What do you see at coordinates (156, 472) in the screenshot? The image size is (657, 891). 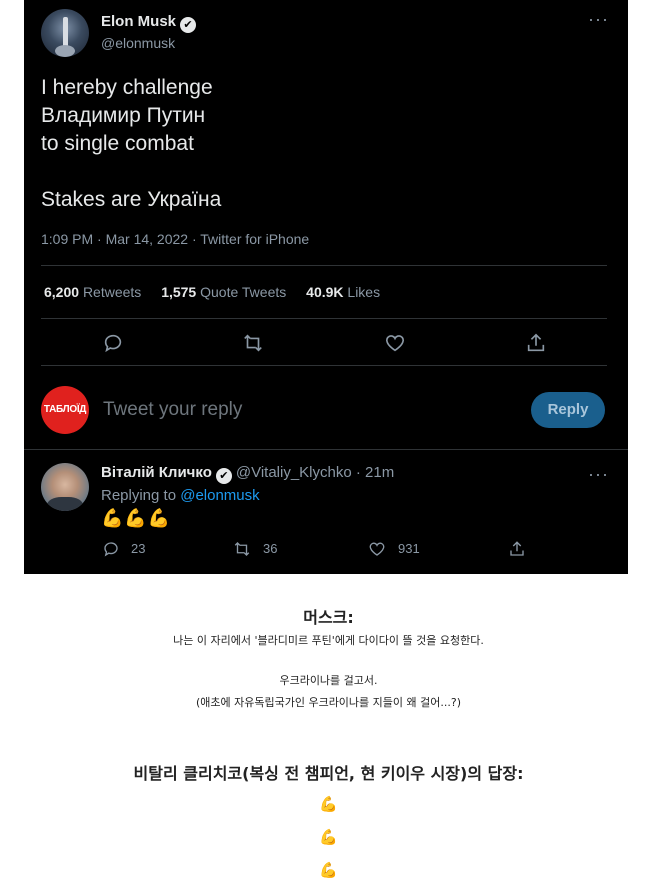 I see `reply-author-name: Віталій Кличко` at bounding box center [156, 472].